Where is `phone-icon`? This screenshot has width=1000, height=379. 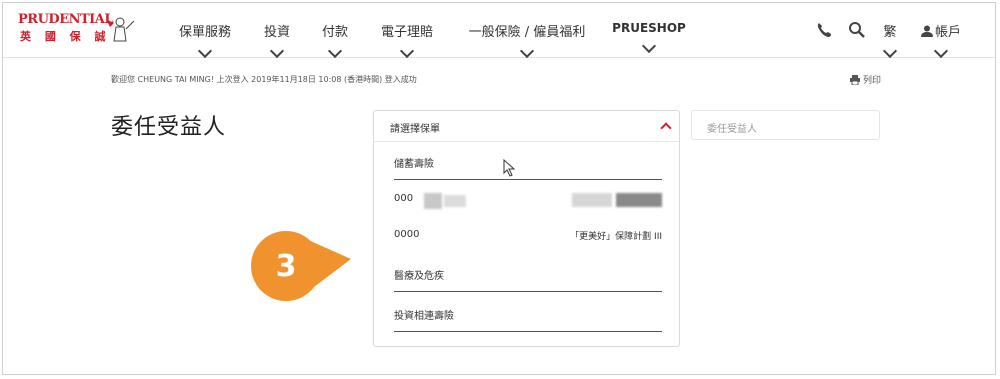
phone-icon is located at coordinates (824, 30).